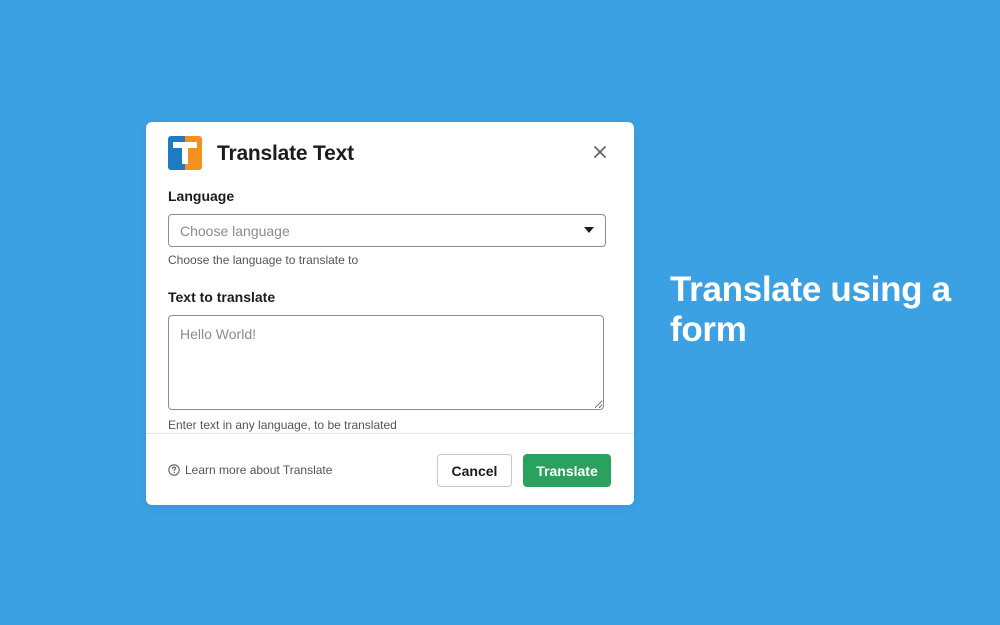  Describe the element at coordinates (263, 260) in the screenshot. I see `language-hint: Choose the language to translate to` at that location.